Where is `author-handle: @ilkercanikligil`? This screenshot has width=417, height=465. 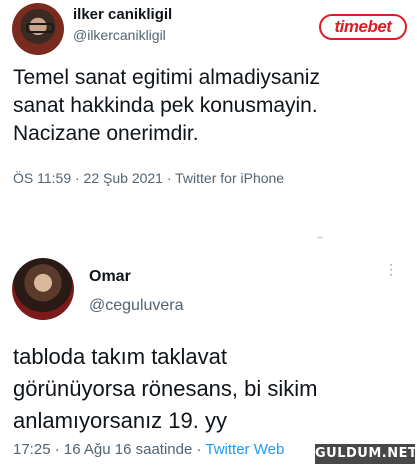 author-handle: @ilkercanikligil is located at coordinates (119, 35).